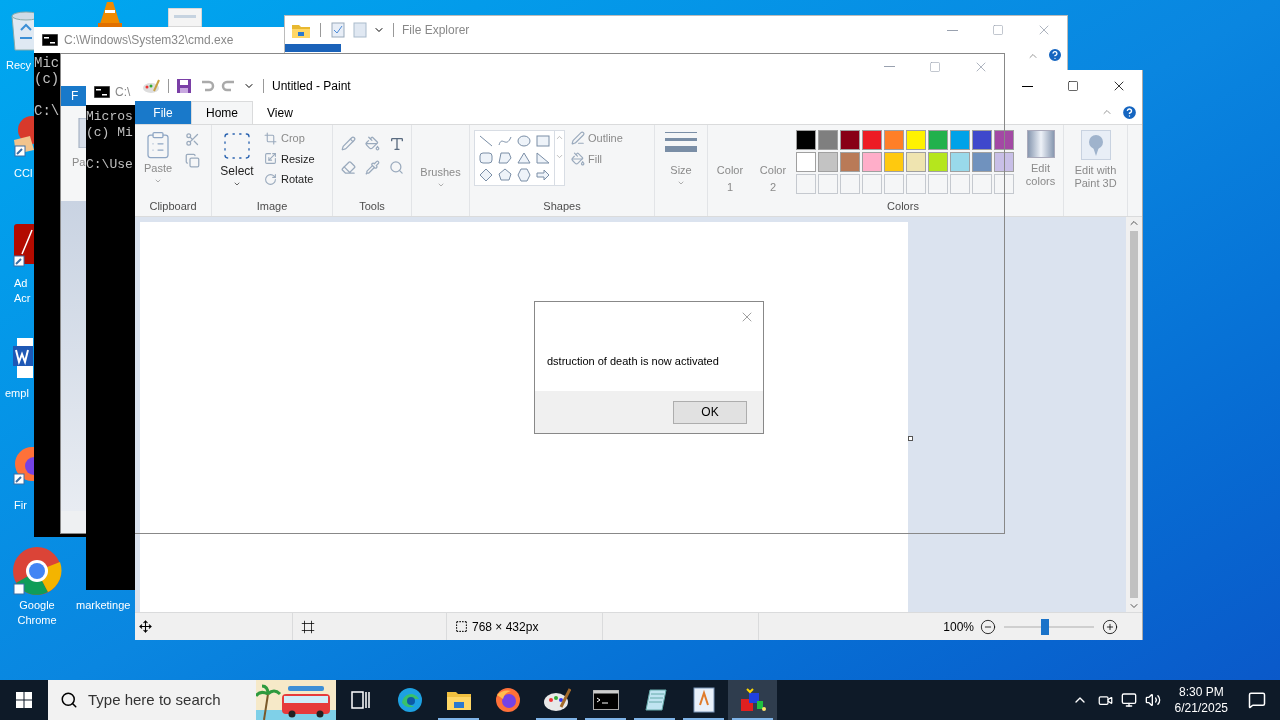 The height and width of the screenshot is (720, 1280). What do you see at coordinates (222, 112) in the screenshot?
I see `ribbon-tab: Home` at bounding box center [222, 112].